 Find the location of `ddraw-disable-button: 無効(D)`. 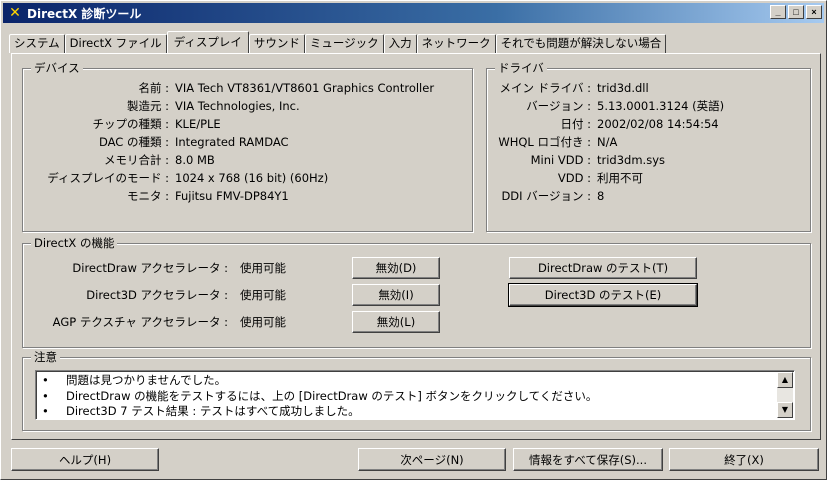

ddraw-disable-button: 無効(D) is located at coordinates (396, 268).